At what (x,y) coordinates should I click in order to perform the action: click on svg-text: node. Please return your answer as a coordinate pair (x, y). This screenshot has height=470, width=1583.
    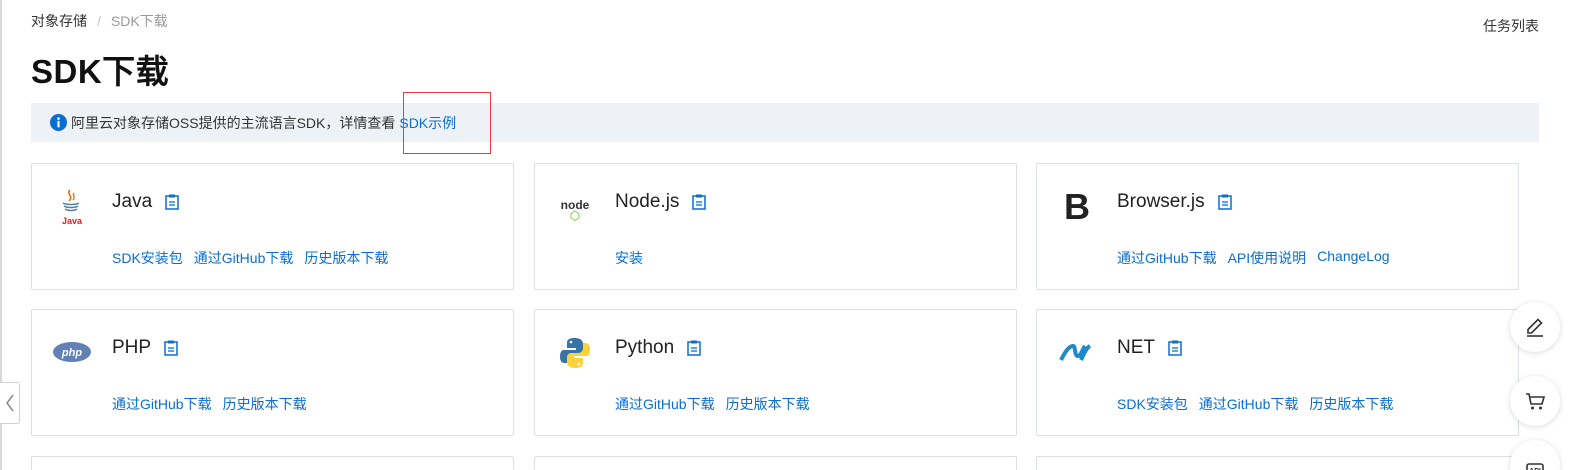
    Looking at the image, I should click on (575, 205).